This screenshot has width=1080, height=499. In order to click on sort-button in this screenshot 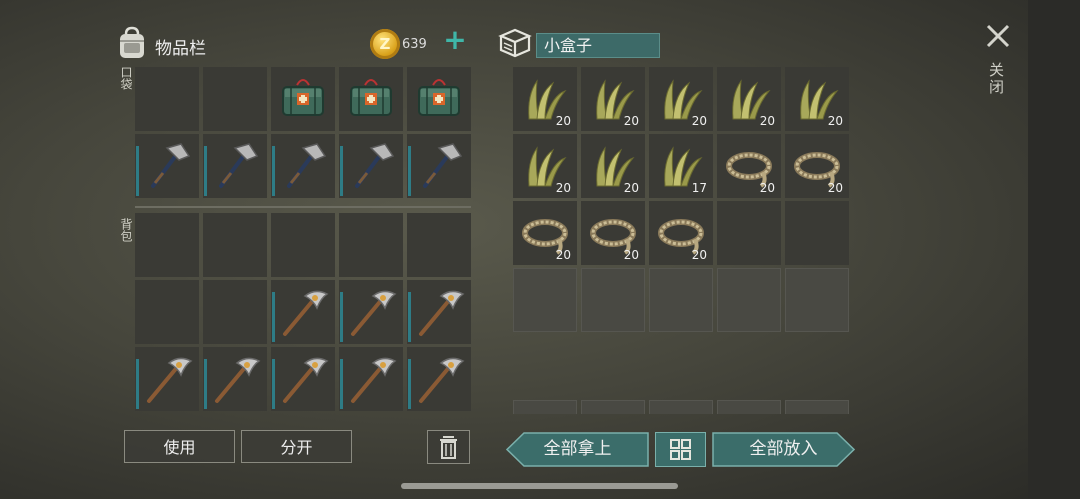, I will do `click(680, 449)`.